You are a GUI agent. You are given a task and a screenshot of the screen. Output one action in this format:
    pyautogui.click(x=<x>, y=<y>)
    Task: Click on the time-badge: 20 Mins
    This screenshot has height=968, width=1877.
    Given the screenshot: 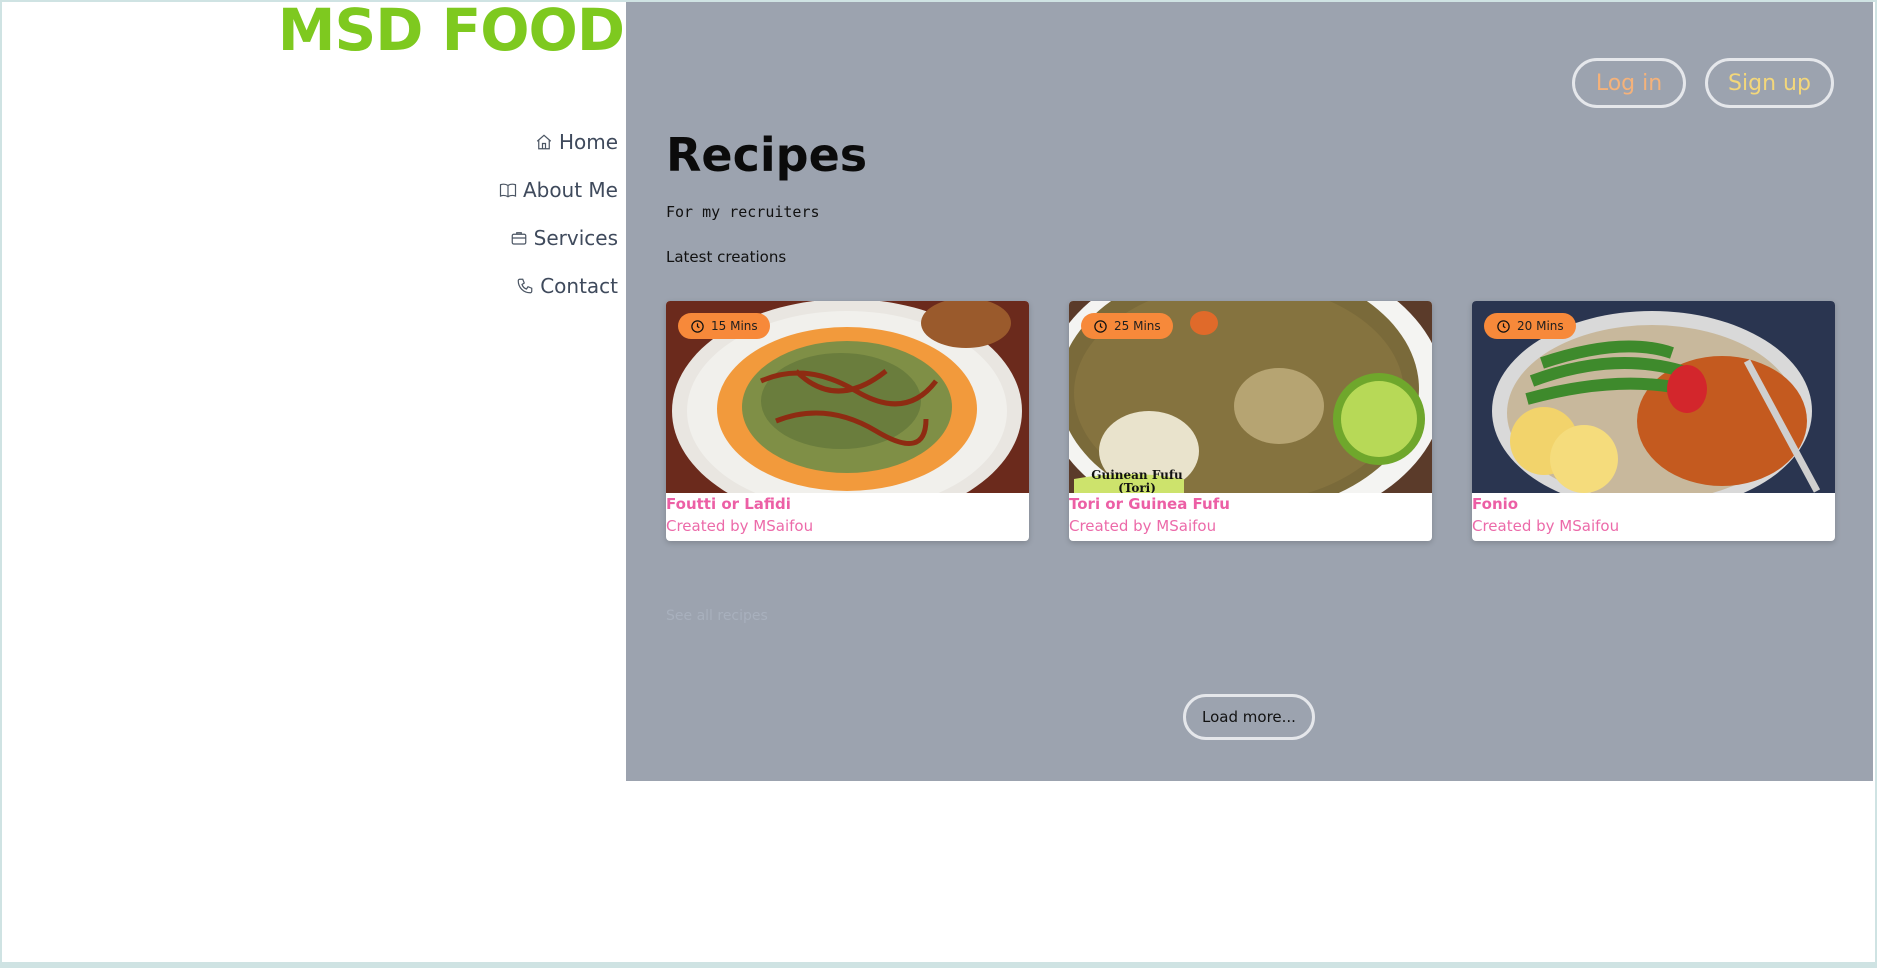 What is the action you would take?
    pyautogui.click(x=1530, y=326)
    